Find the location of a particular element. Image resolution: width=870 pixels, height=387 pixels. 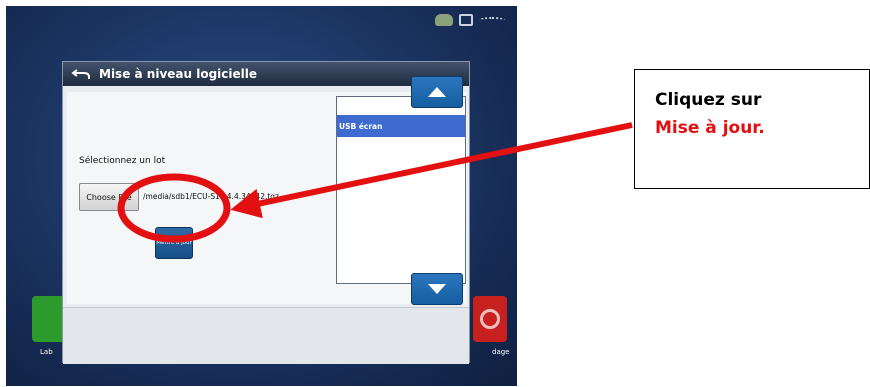

status-bar is located at coordinates (470, 20).